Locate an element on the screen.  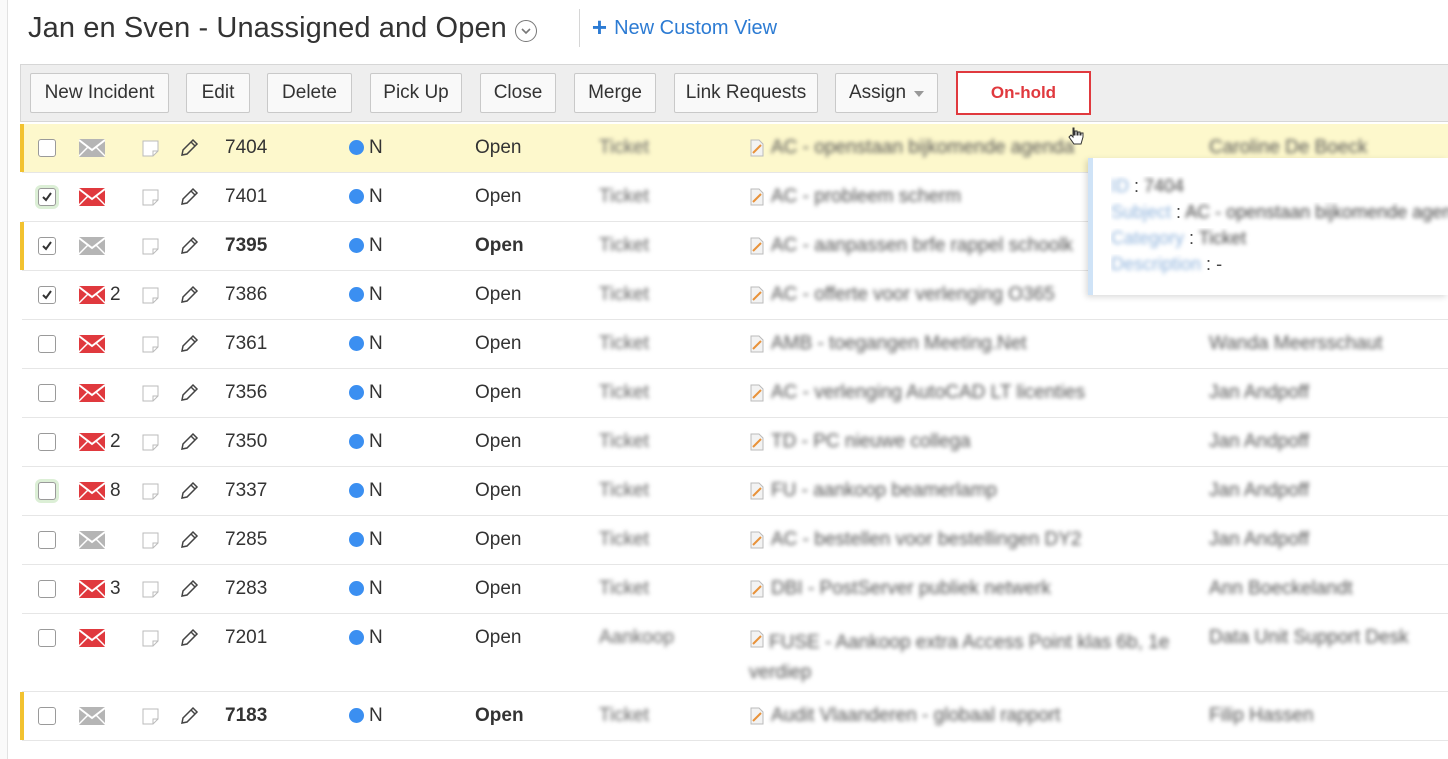
row-request-id: 7283 is located at coordinates (246, 589).